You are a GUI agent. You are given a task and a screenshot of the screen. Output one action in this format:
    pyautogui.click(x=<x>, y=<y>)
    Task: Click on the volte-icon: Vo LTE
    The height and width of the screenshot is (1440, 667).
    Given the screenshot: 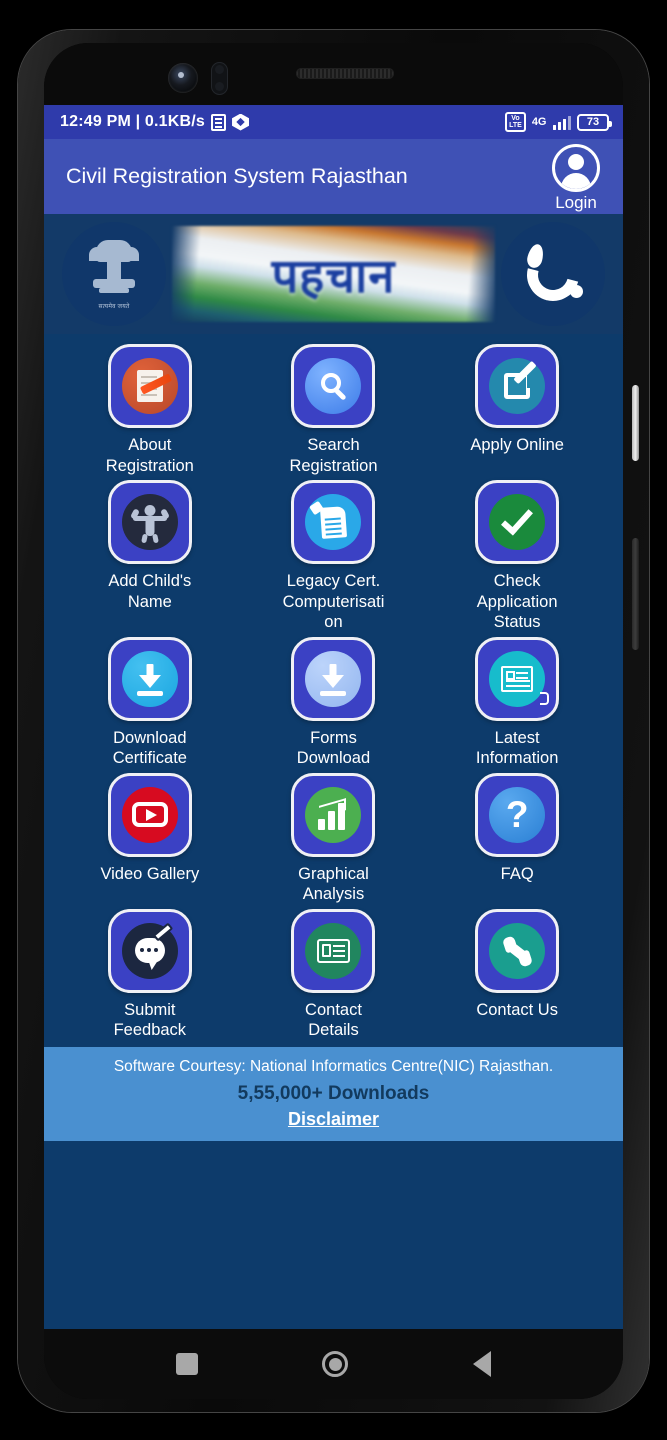 What is the action you would take?
    pyautogui.click(x=515, y=122)
    